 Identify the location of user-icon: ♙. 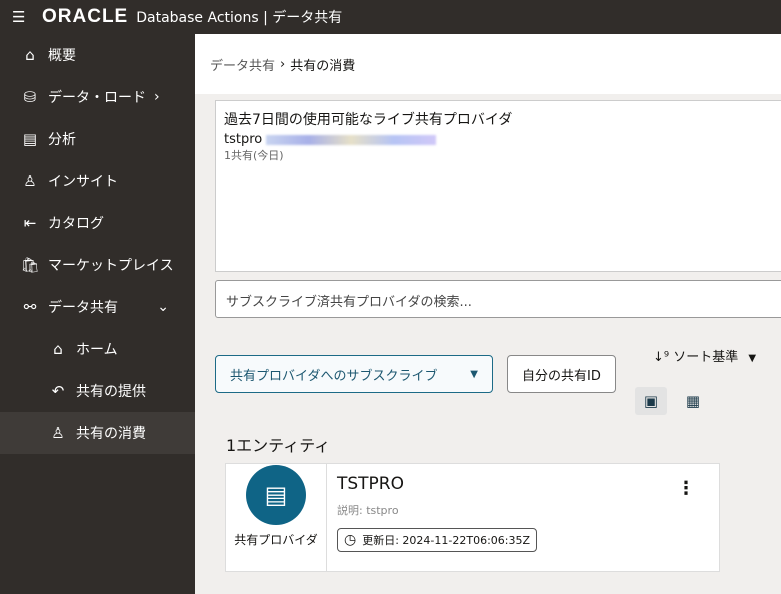
(58, 433).